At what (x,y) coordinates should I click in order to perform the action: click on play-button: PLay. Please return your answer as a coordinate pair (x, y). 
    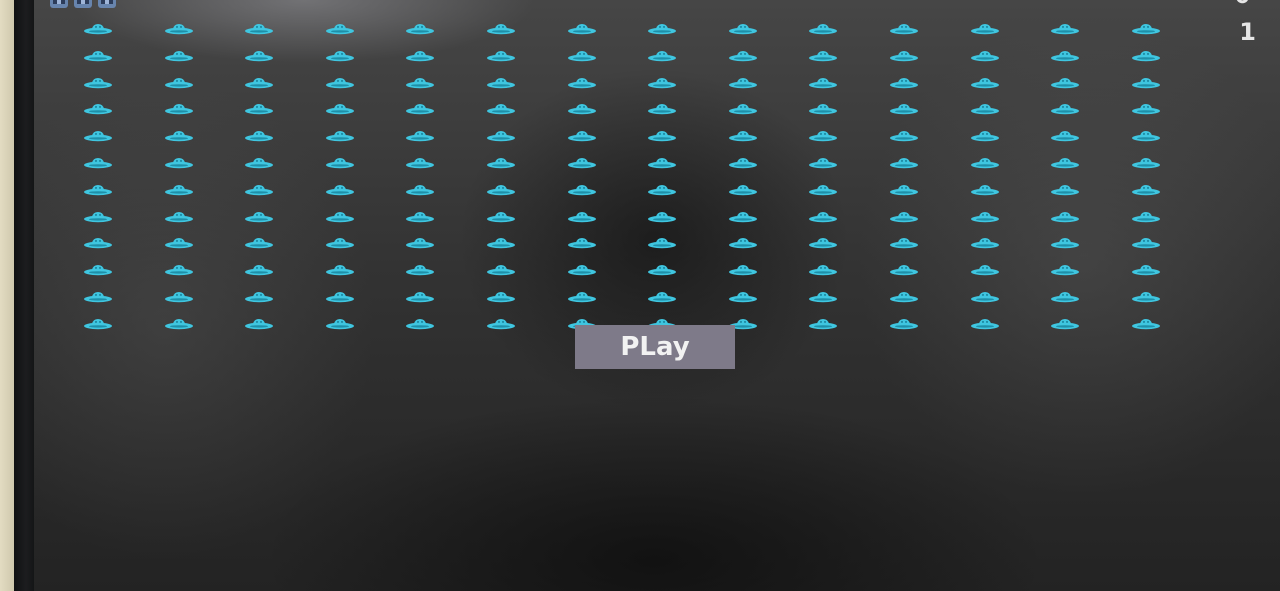
    Looking at the image, I should click on (655, 347).